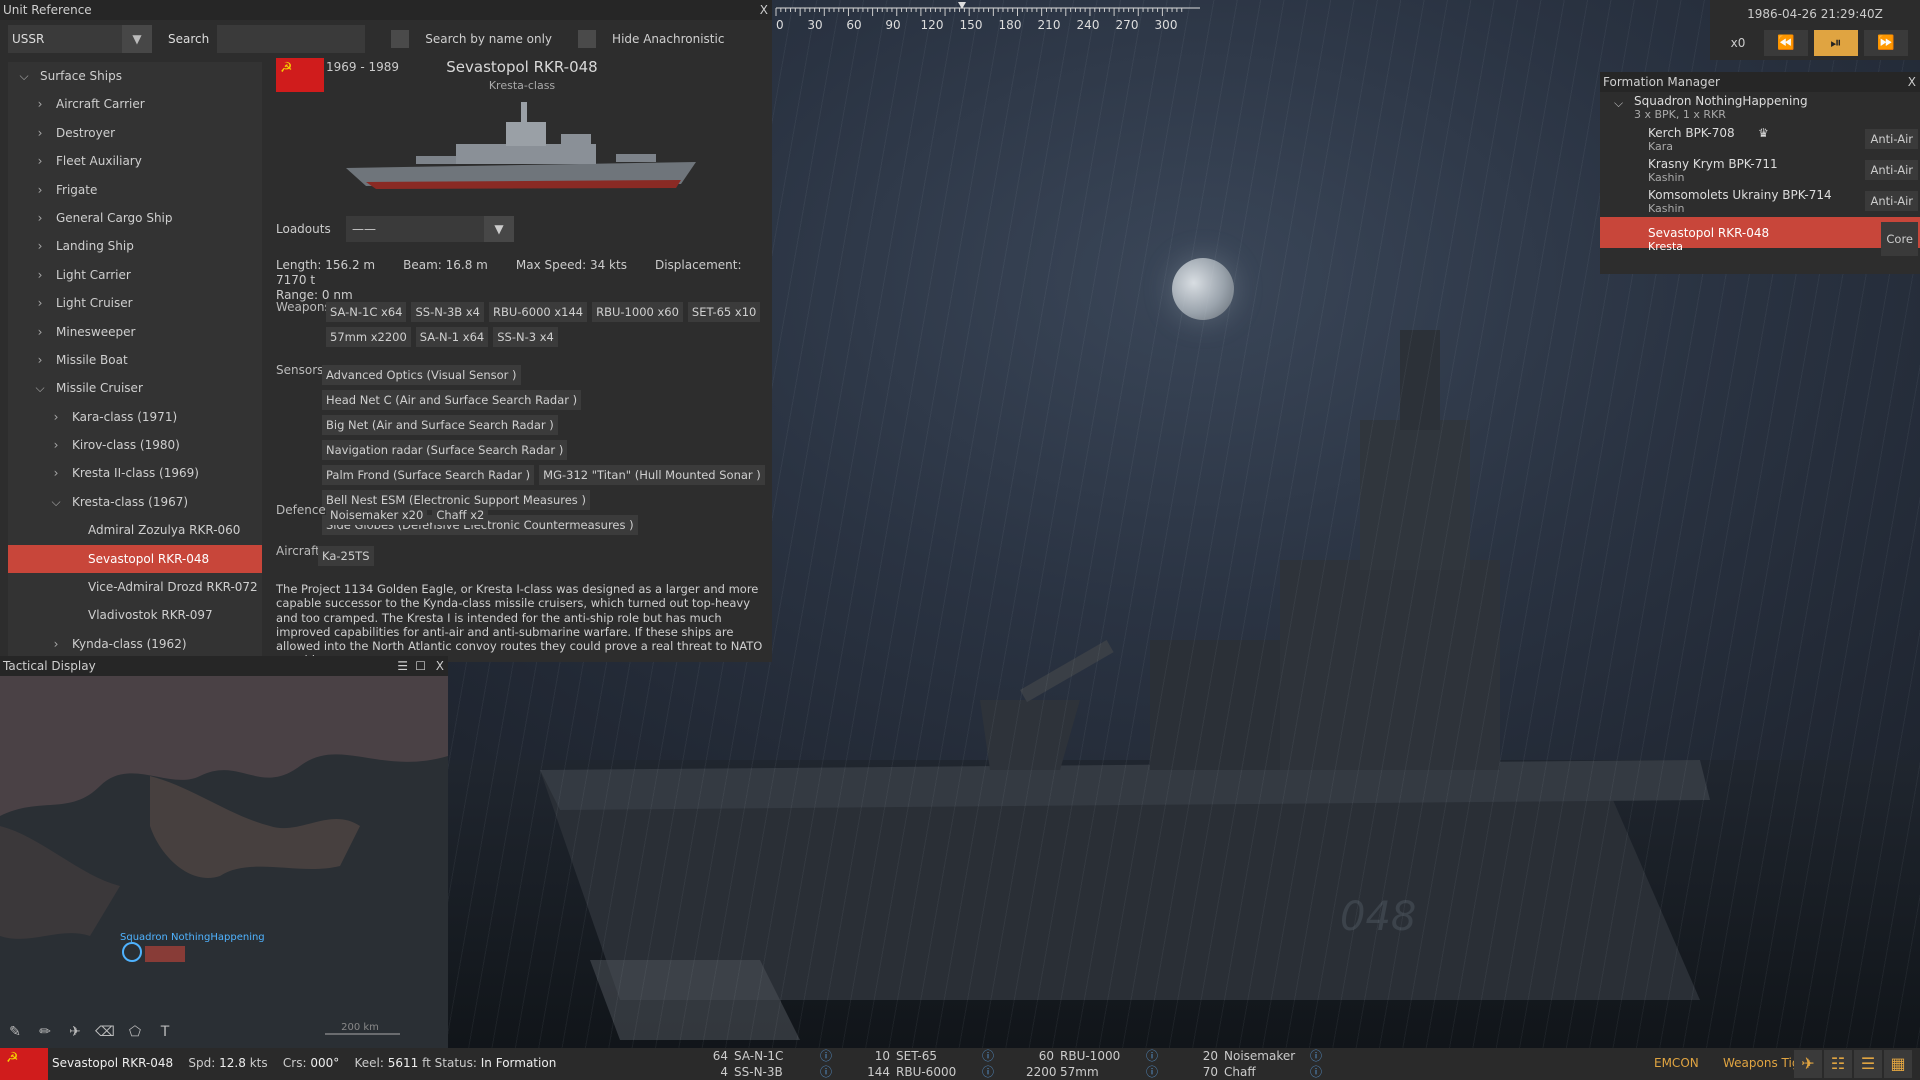 This screenshot has width=1920, height=1080. What do you see at coordinates (135, 360) in the screenshot?
I see `tree-item: › Missile Boat` at bounding box center [135, 360].